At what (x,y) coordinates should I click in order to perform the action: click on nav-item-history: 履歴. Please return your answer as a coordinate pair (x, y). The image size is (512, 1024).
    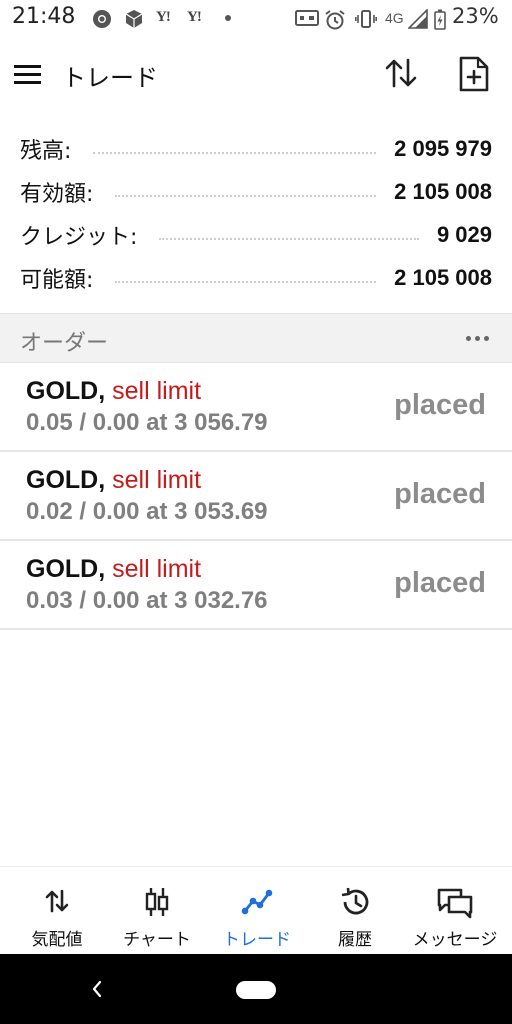
    Looking at the image, I should click on (355, 911).